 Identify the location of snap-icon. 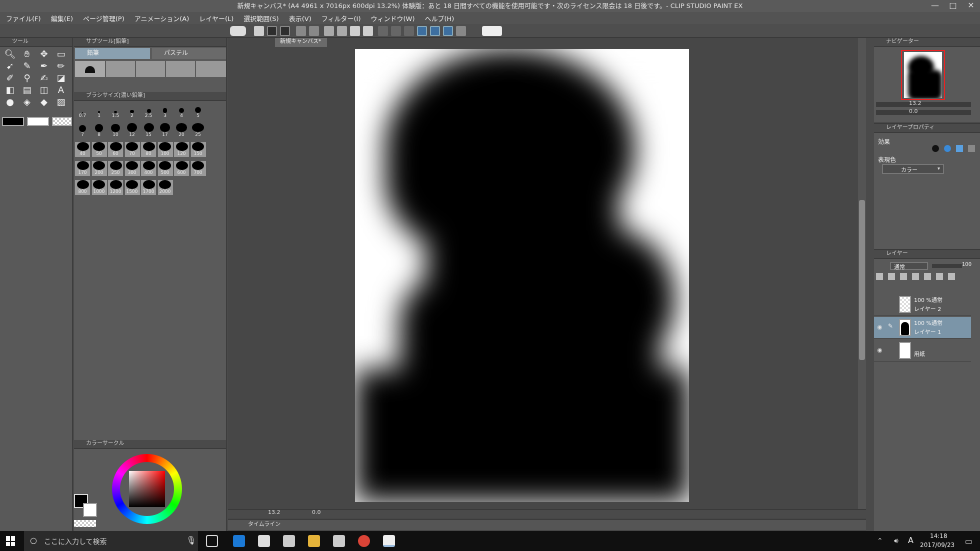
(383, 31).